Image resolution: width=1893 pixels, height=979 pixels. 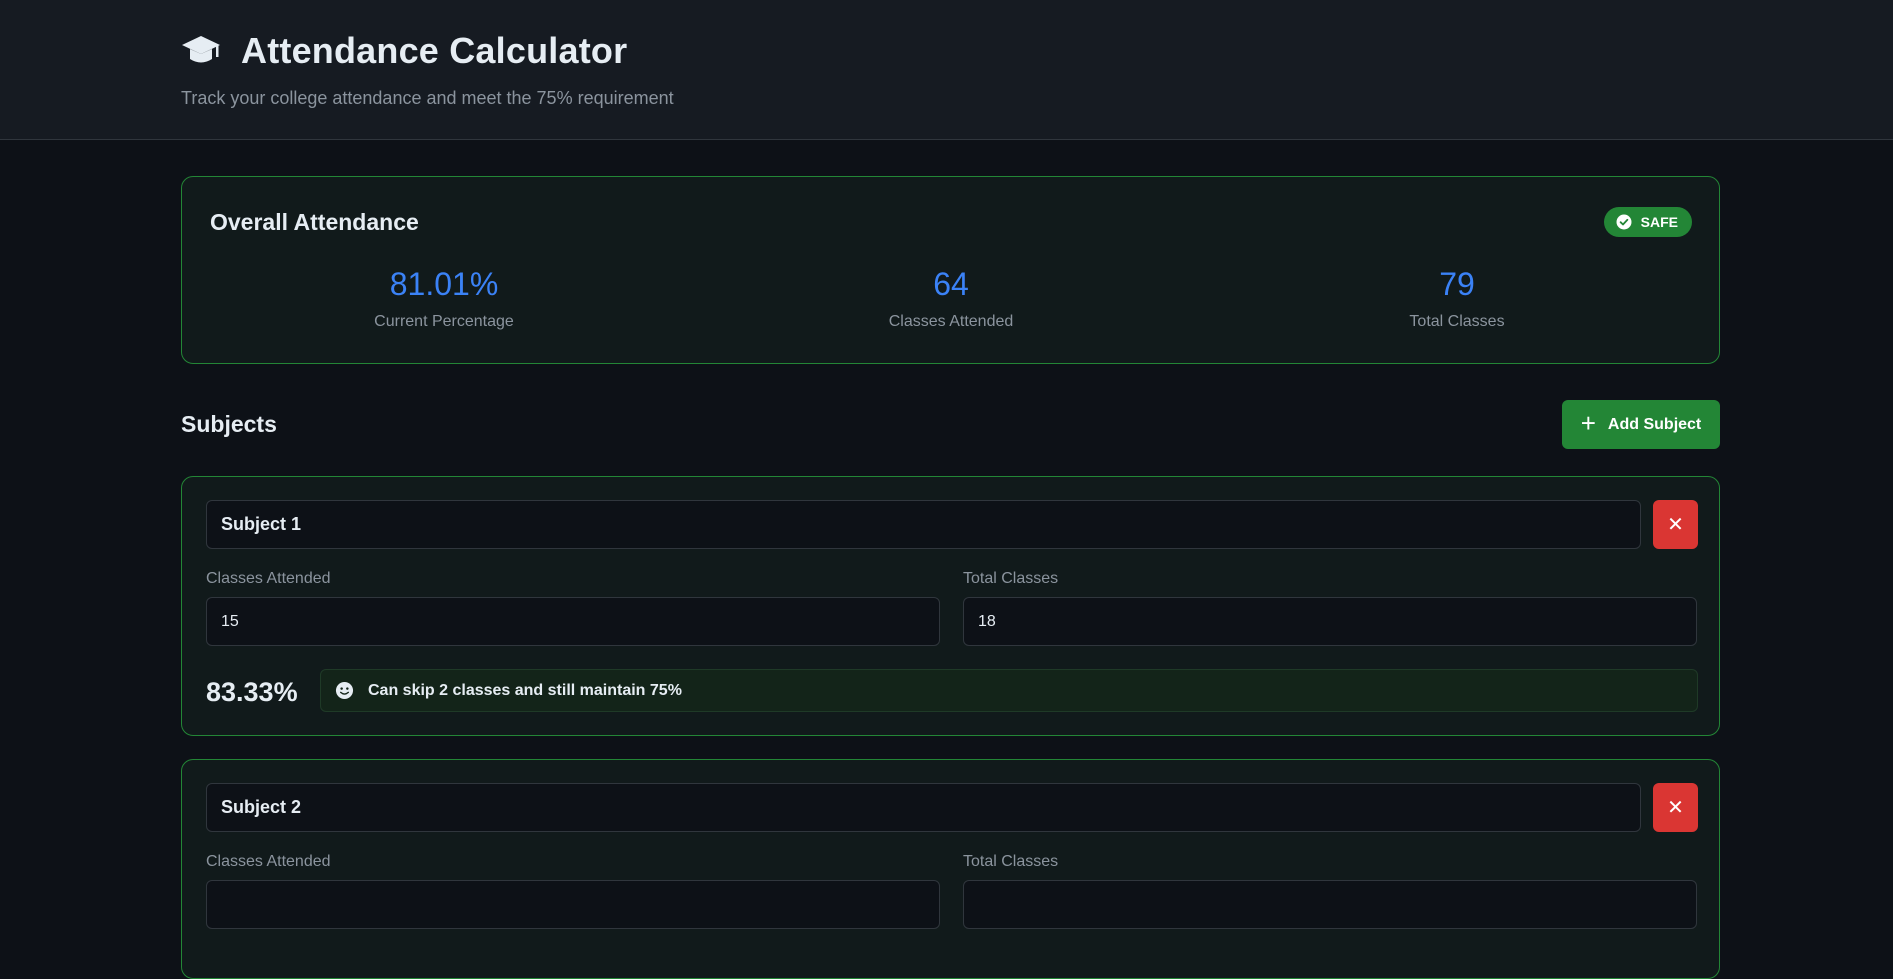 I want to click on status-badge: SAFE, so click(x=1647, y=222).